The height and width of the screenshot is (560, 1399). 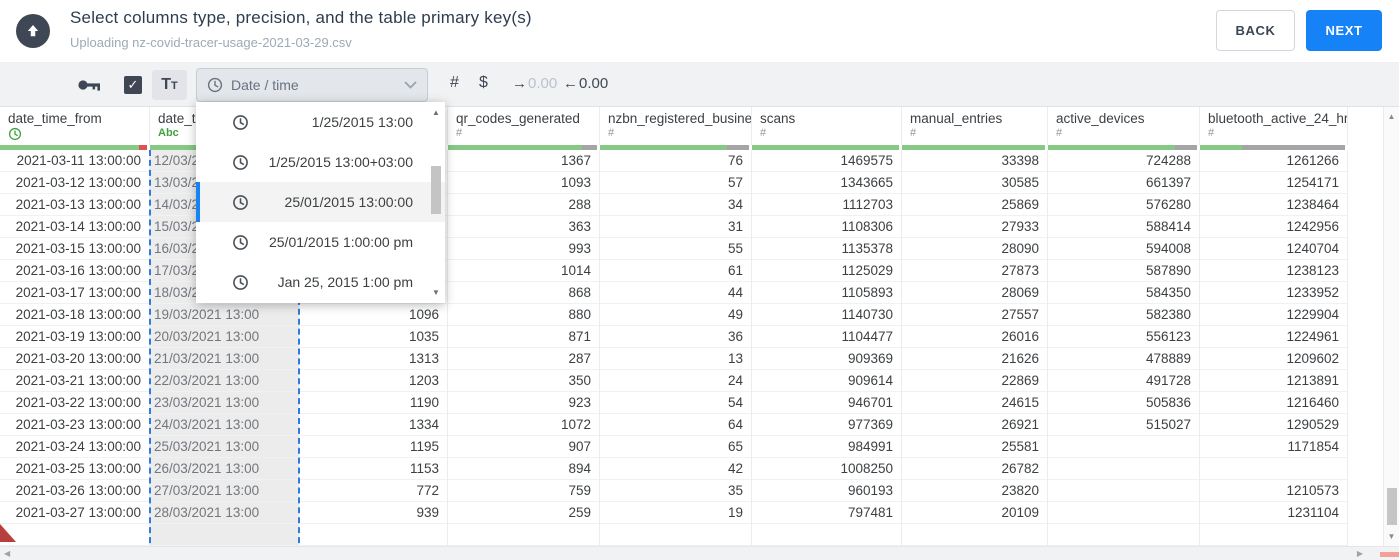 What do you see at coordinates (224, 491) in the screenshot?
I see `table-cell: 27/03/2021 13:00` at bounding box center [224, 491].